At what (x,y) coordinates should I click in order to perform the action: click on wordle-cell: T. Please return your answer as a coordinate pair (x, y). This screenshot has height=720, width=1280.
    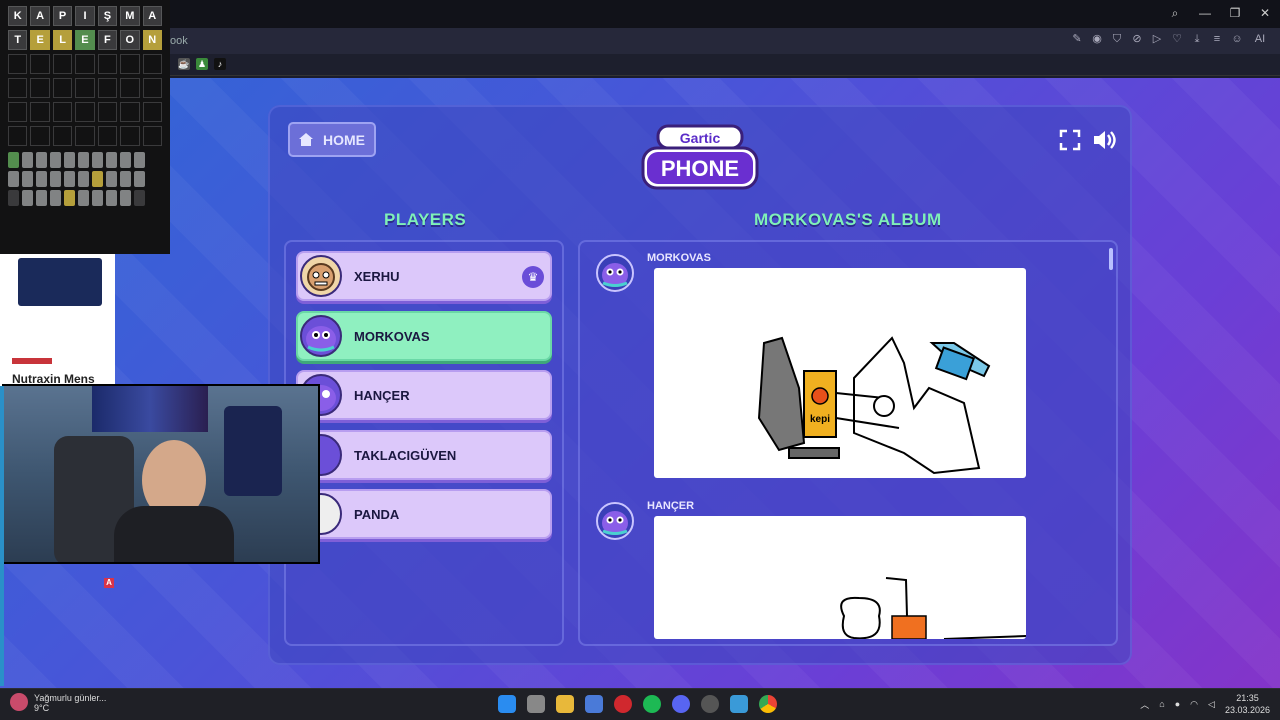
    Looking at the image, I should click on (18, 40).